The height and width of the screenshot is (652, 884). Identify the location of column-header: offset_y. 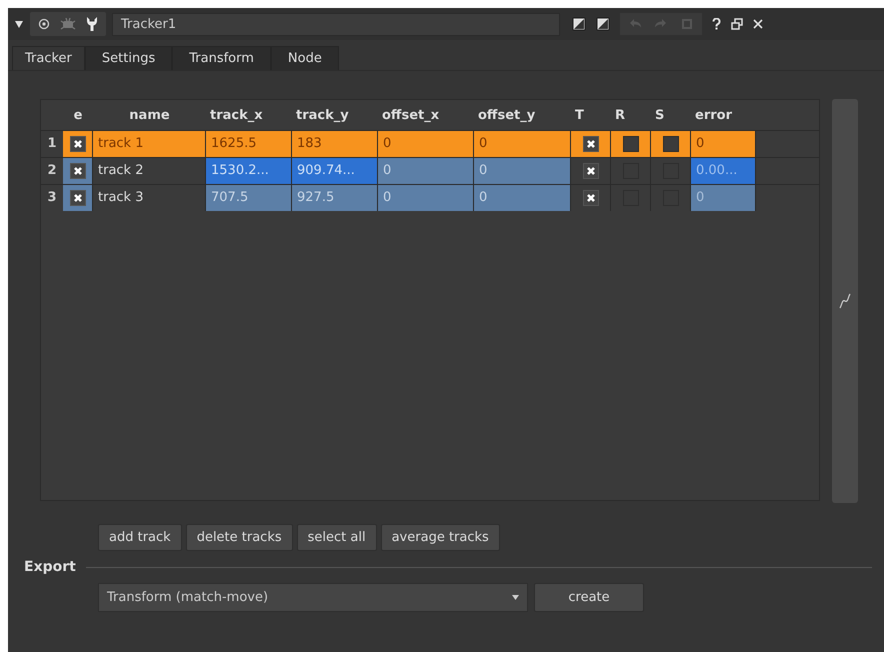
(506, 115).